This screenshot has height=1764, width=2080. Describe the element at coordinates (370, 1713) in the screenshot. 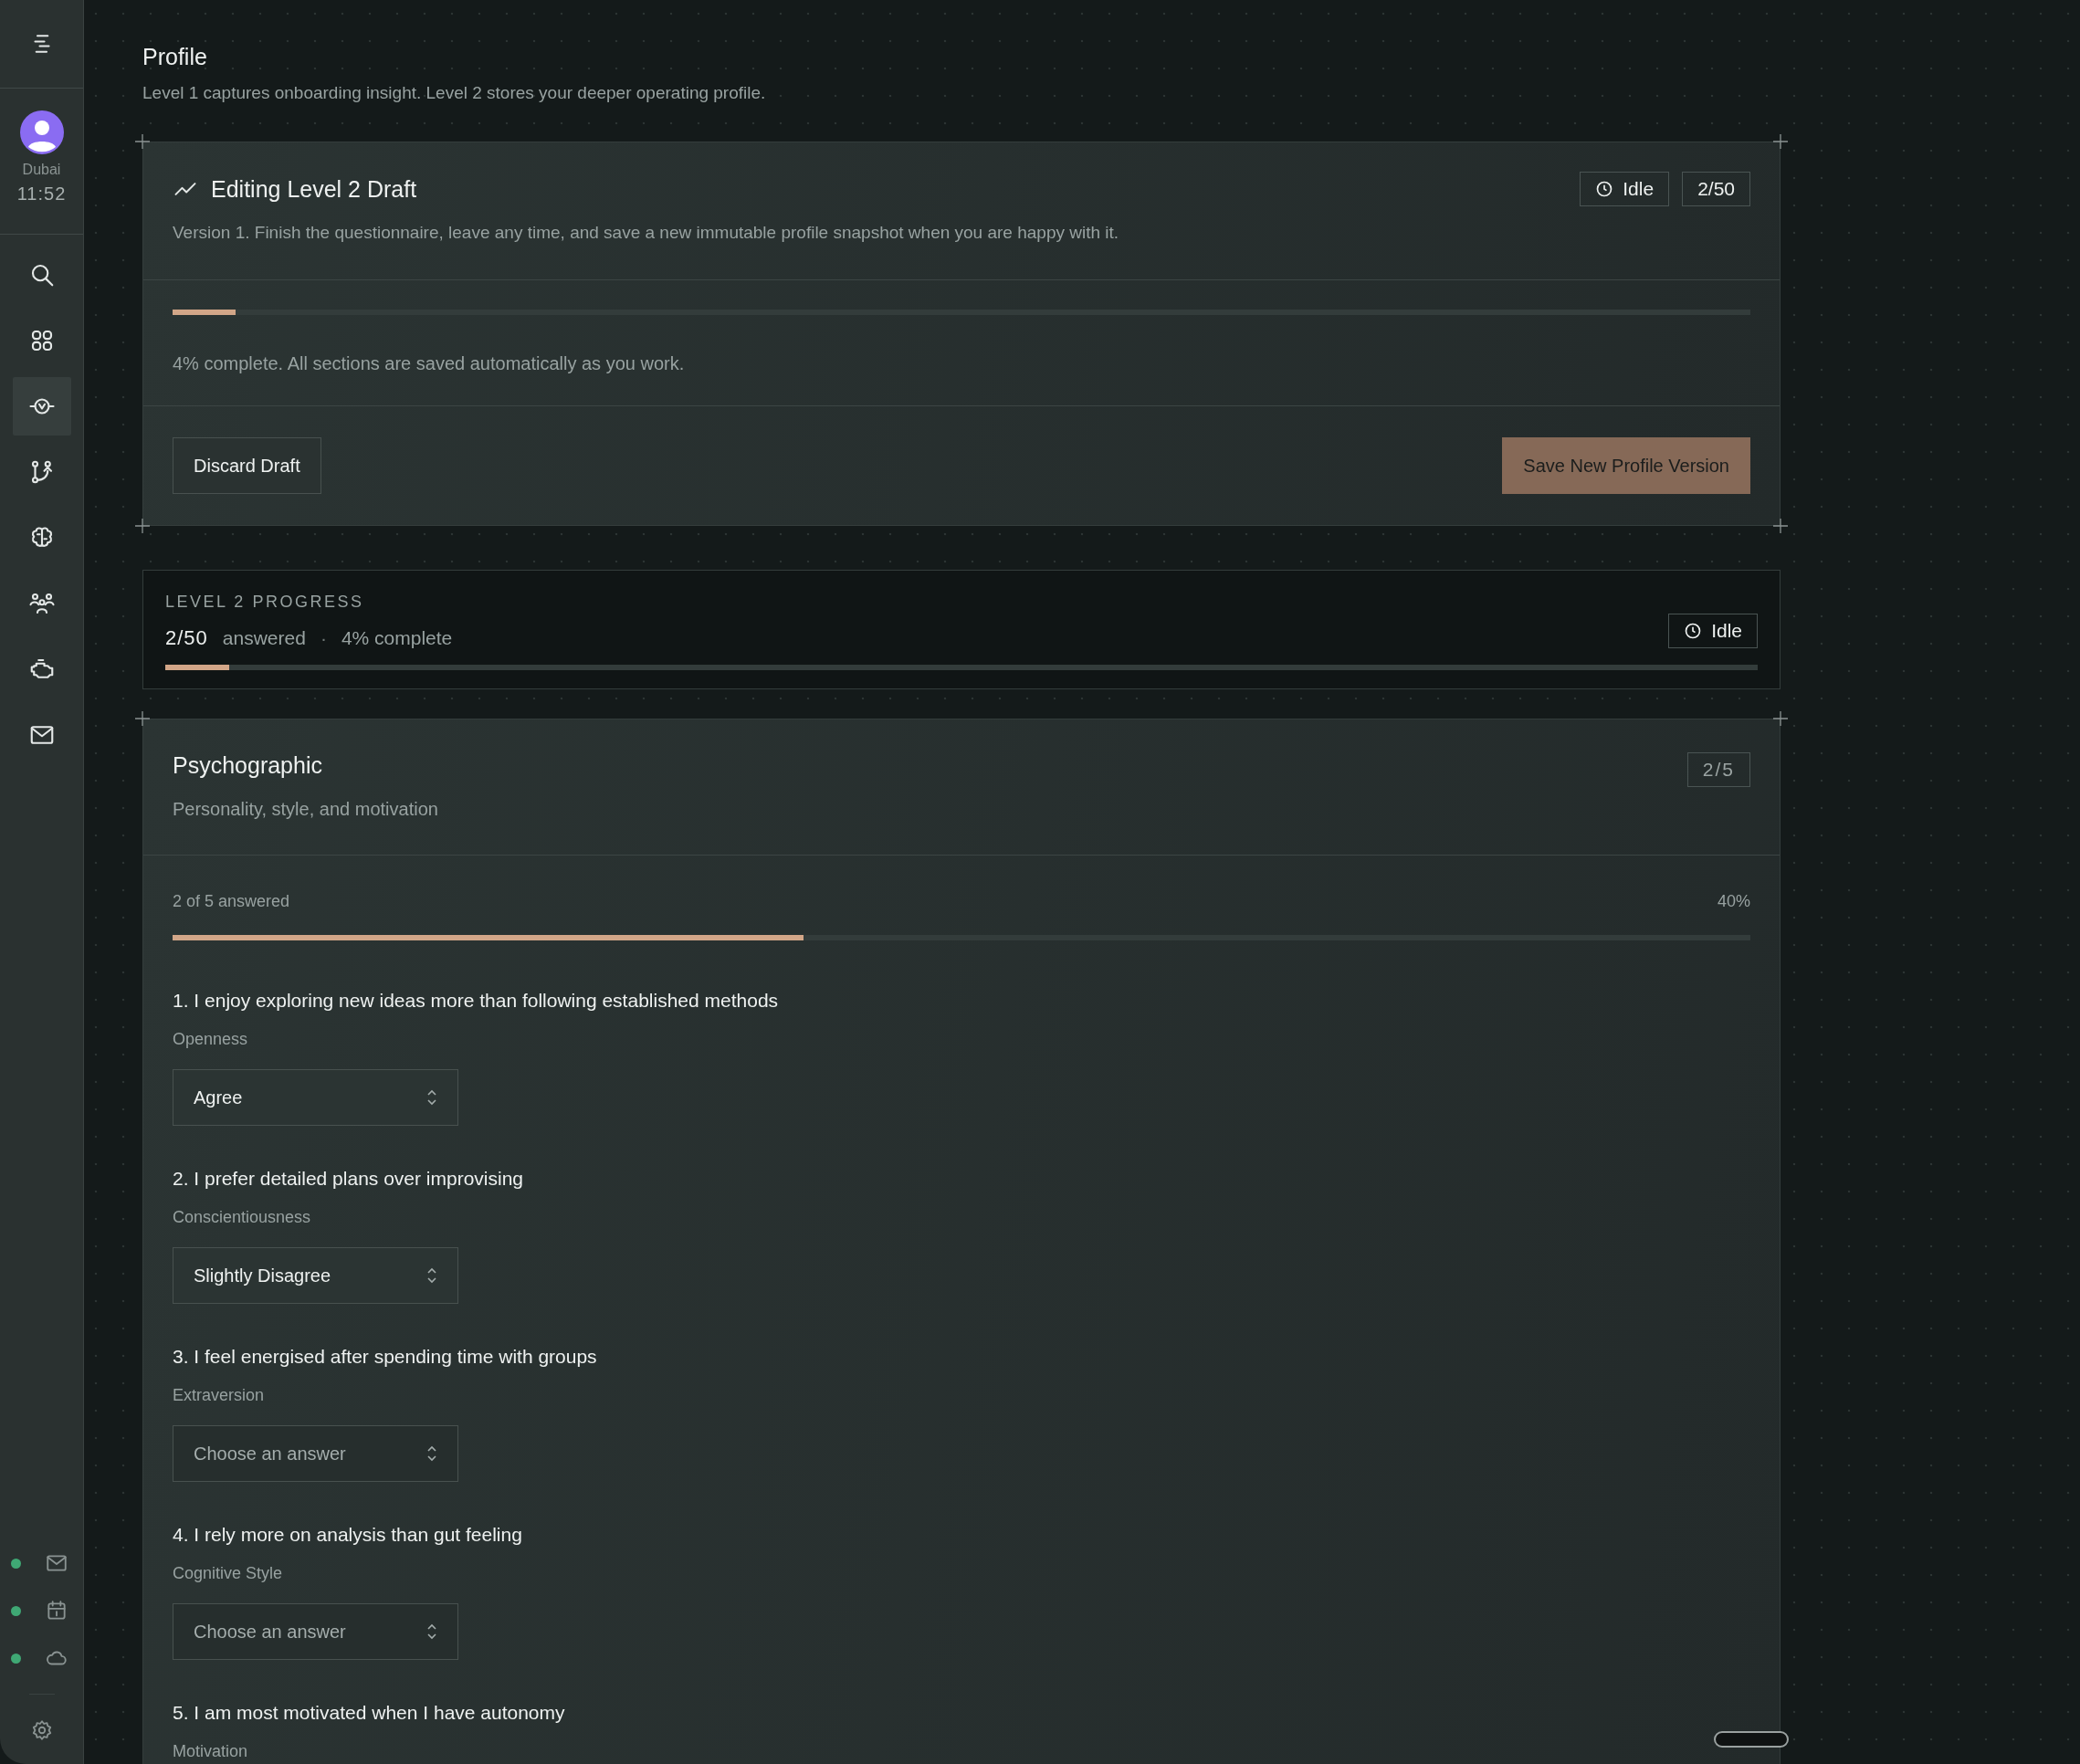

I see `question-text: 5. I am most motivated when I have autonomy` at that location.